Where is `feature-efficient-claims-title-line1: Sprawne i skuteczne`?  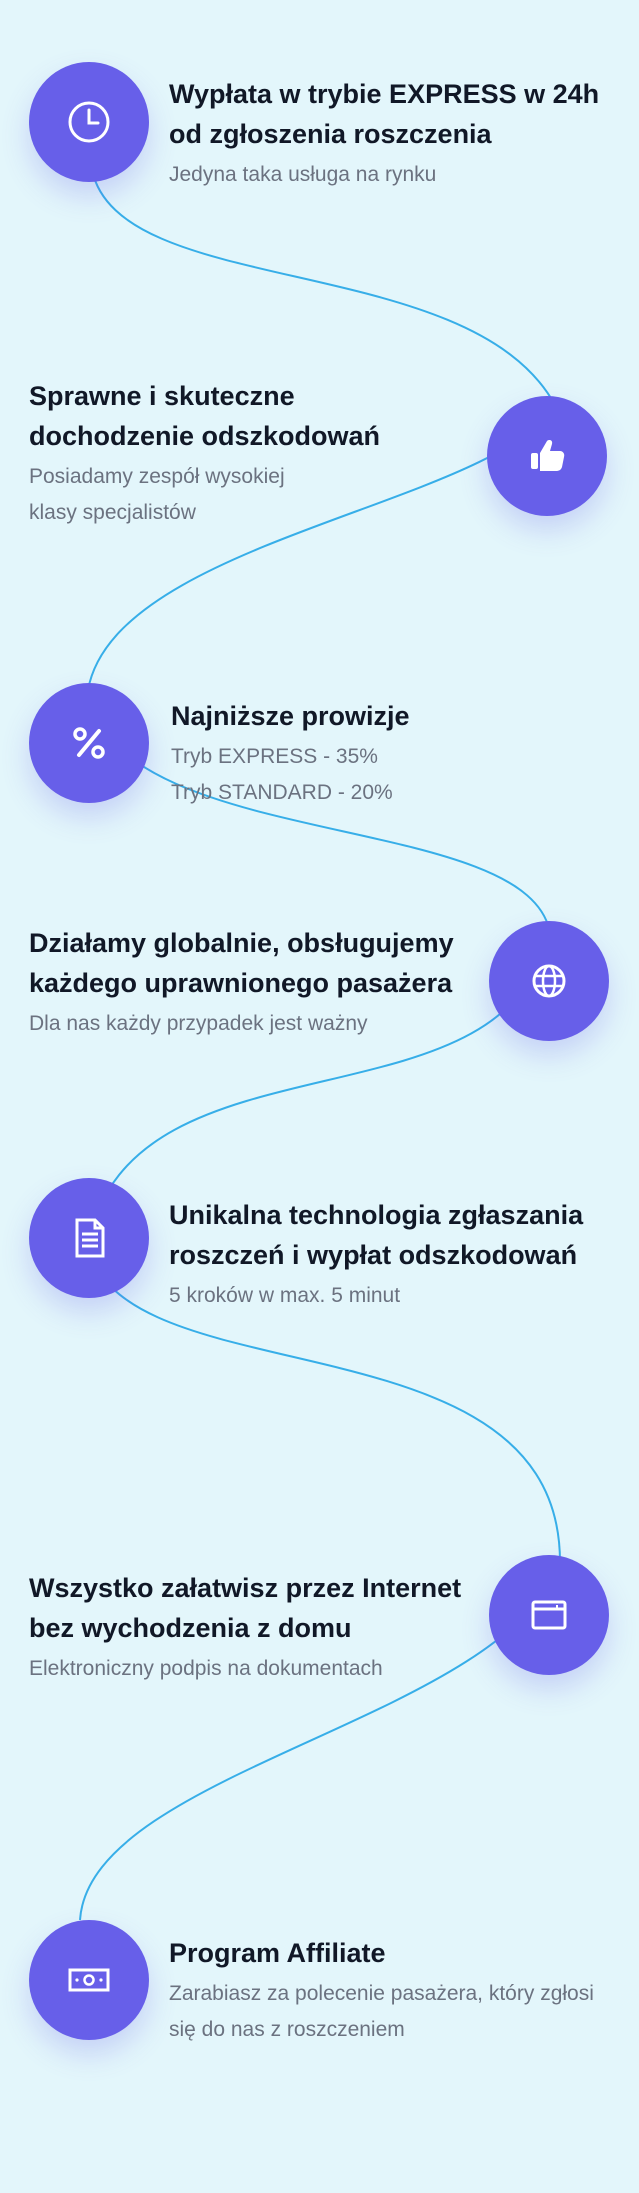 feature-efficient-claims-title-line1: Sprawne i skuteczne is located at coordinates (162, 396).